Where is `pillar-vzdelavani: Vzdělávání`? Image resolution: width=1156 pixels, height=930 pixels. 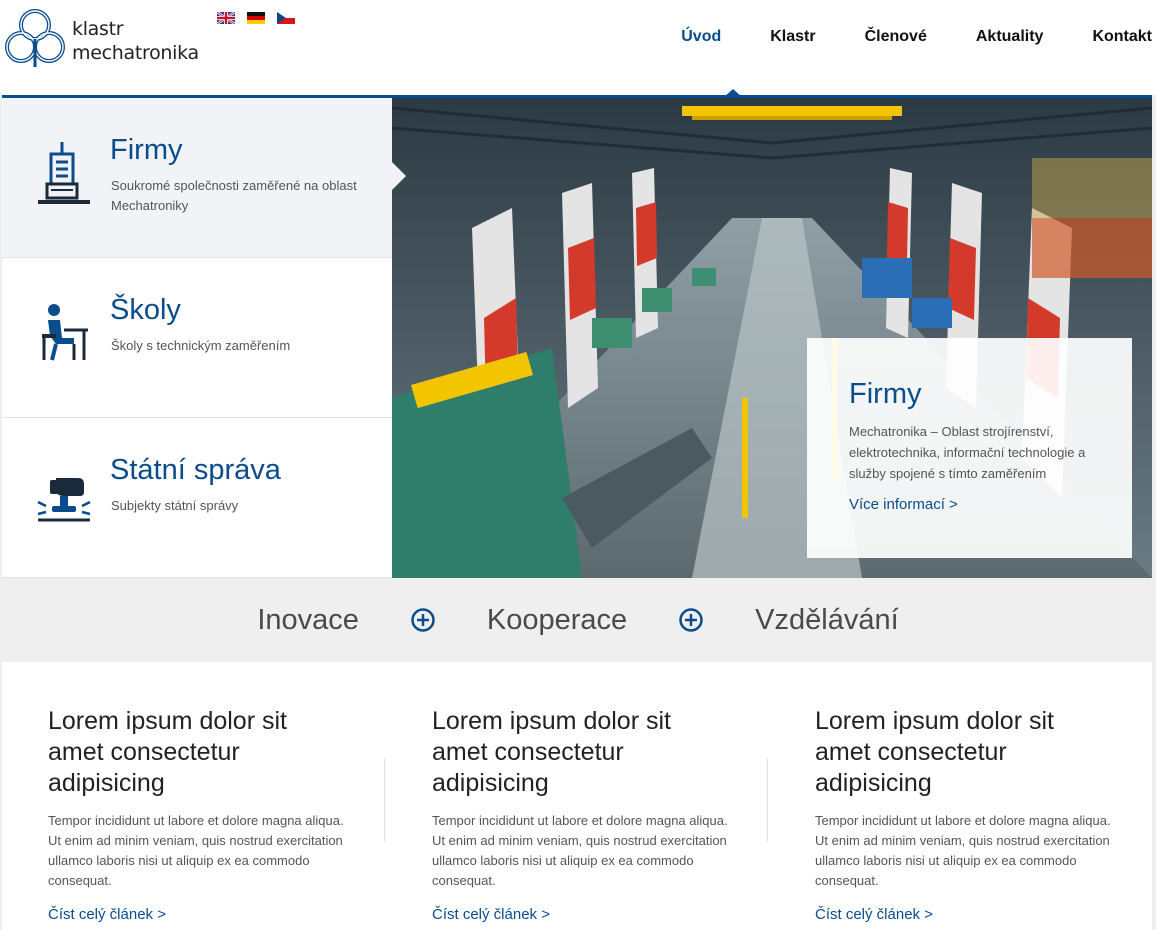
pillar-vzdelavani: Vzdělávání is located at coordinates (827, 619).